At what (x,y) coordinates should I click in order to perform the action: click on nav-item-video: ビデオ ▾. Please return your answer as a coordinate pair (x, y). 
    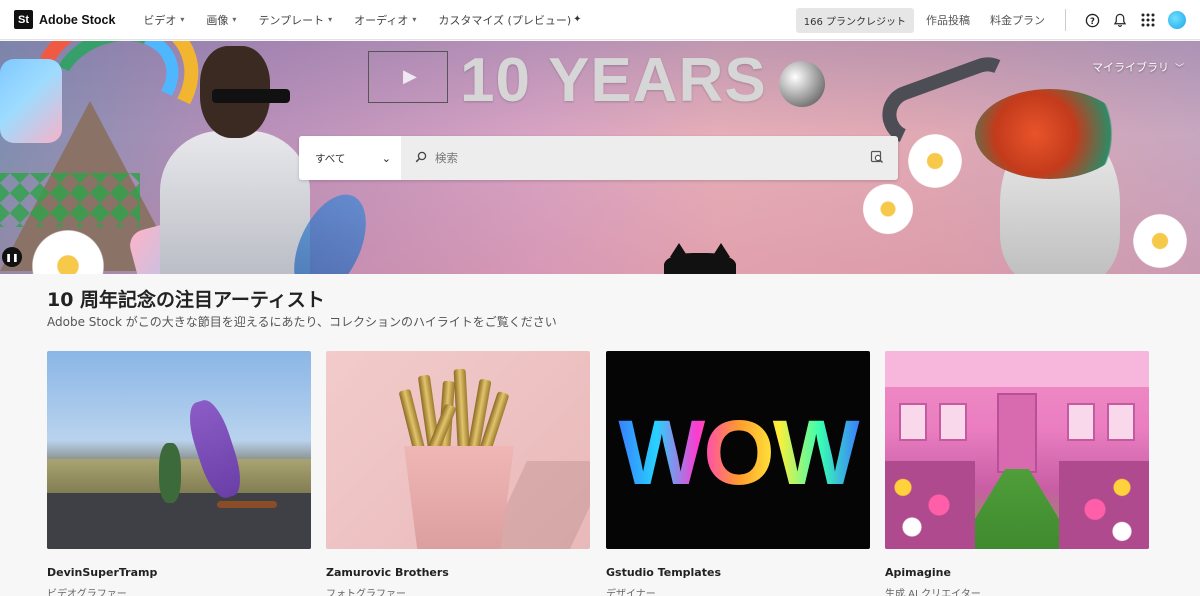
    Looking at the image, I should click on (163, 20).